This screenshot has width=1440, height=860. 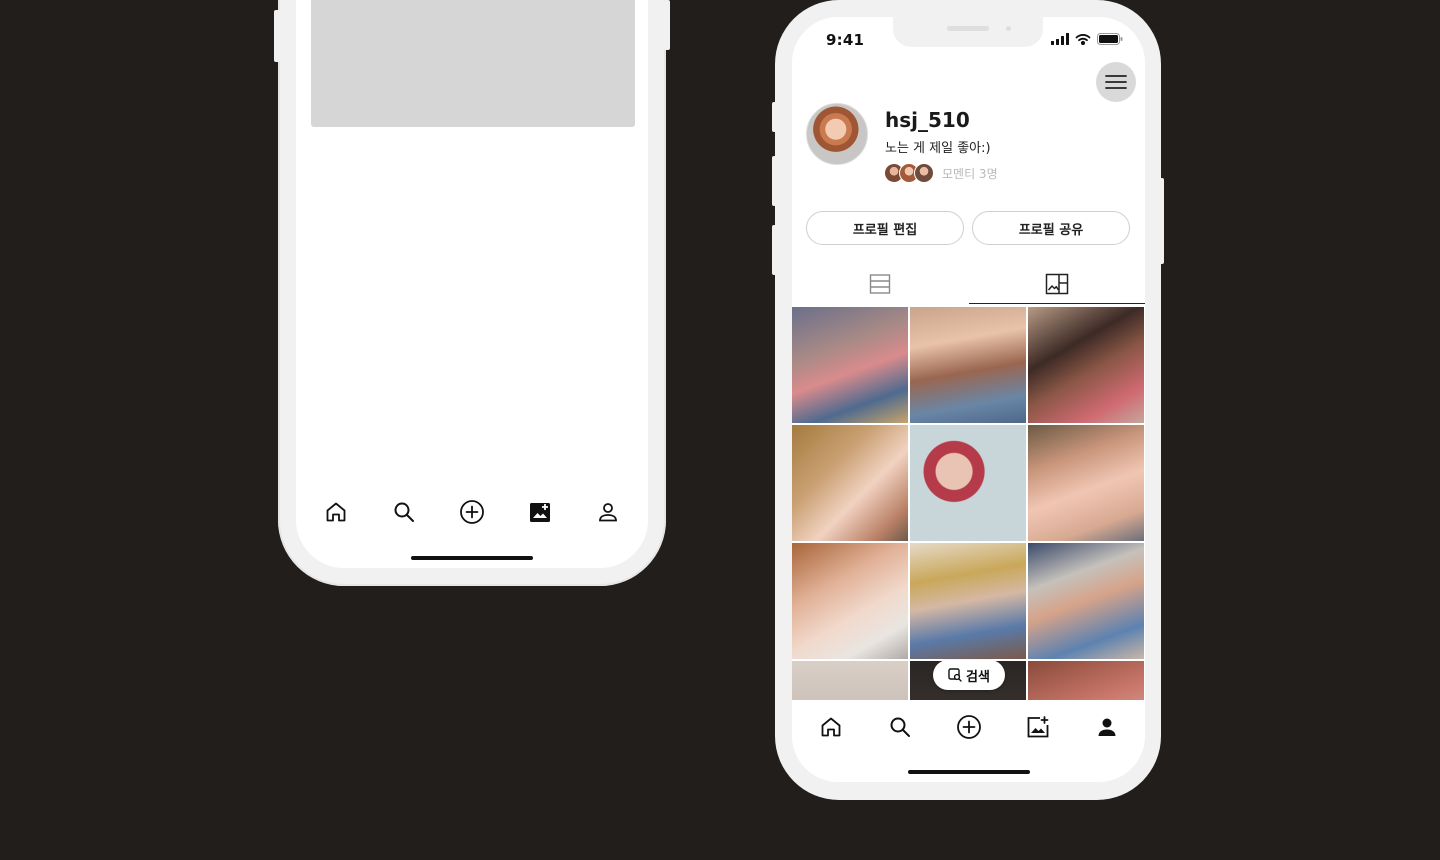 I want to click on menu-button, so click(x=1116, y=82).